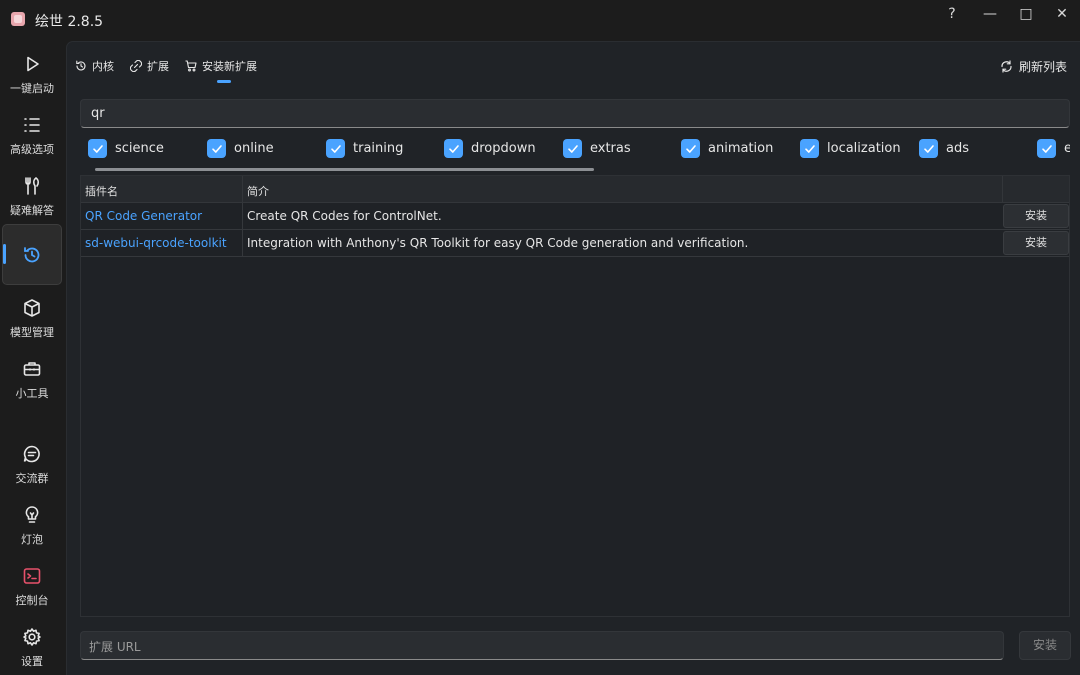 This screenshot has height=675, width=1080. Describe the element at coordinates (224, 81) in the screenshot. I see `active-tab-indicator` at that location.